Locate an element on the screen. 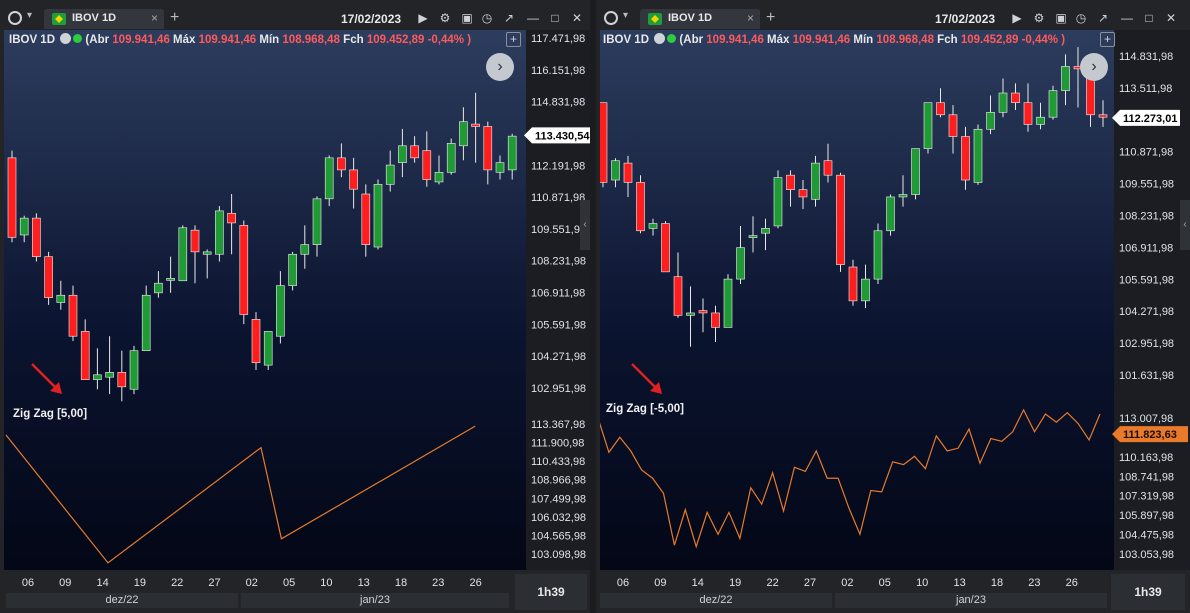 Image resolution: width=1190 pixels, height=613 pixels. price-tick-label: 101.631,98 is located at coordinates (1146, 376).